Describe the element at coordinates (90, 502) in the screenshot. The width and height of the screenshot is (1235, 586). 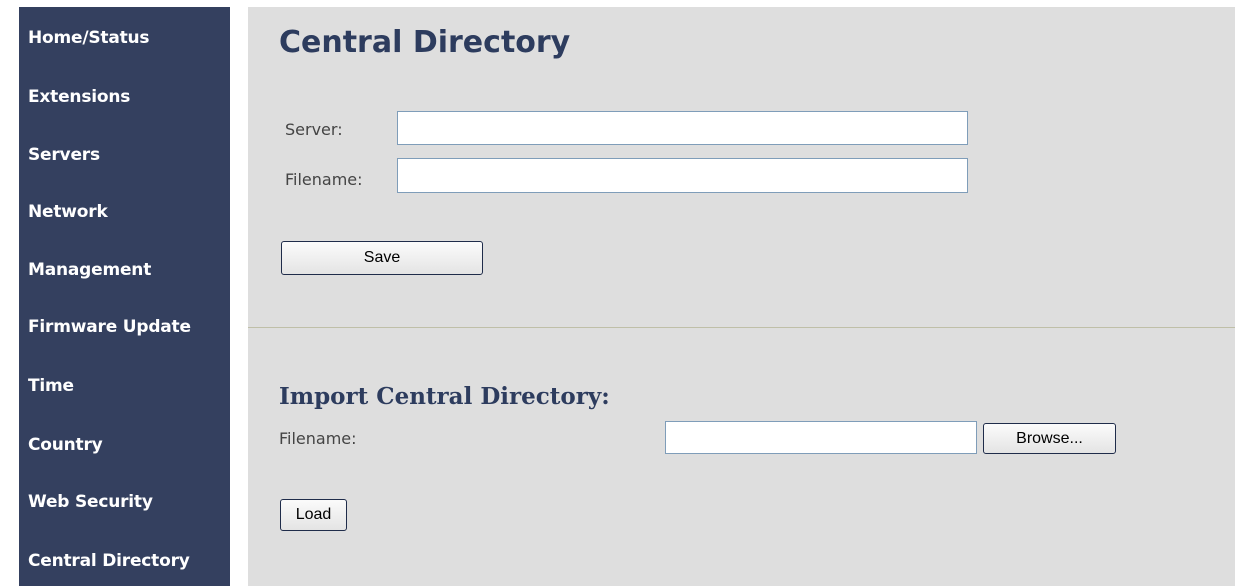
I see `sidebar-item-web-security: Web Security` at that location.